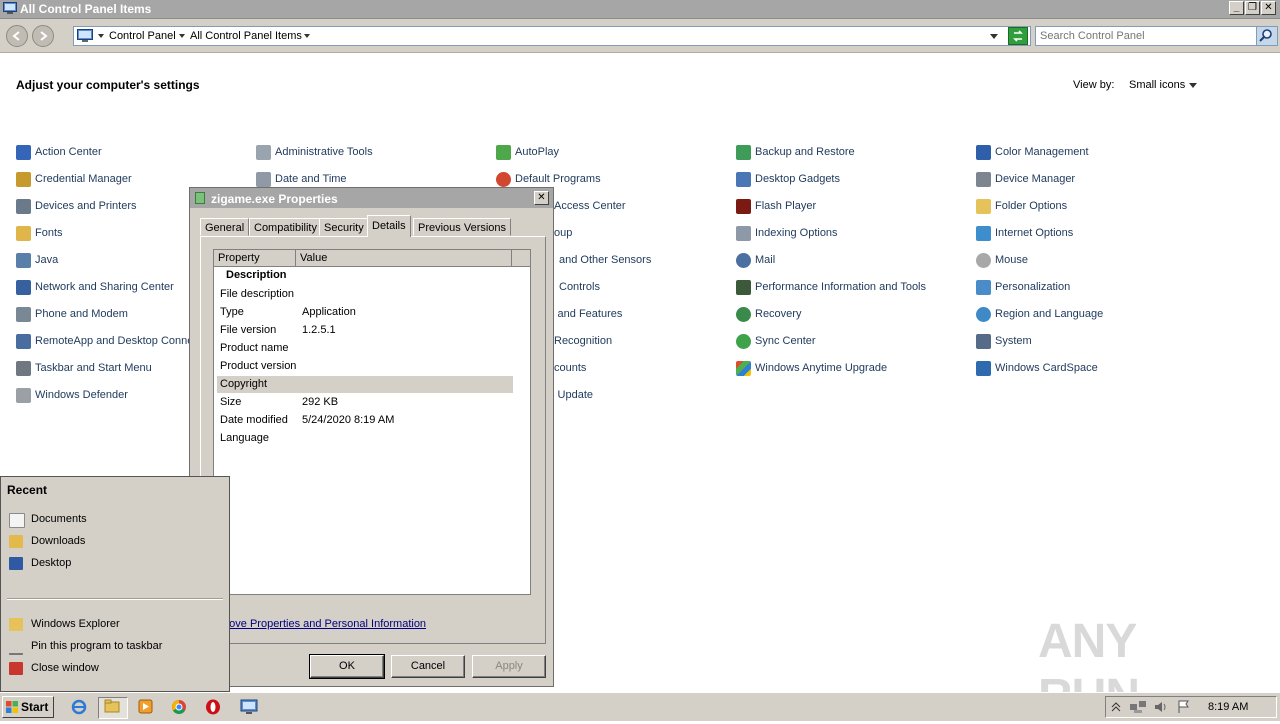 The image size is (1280, 724). I want to click on address-bar: Control Panel All Control Panel Items, so click(552, 36).